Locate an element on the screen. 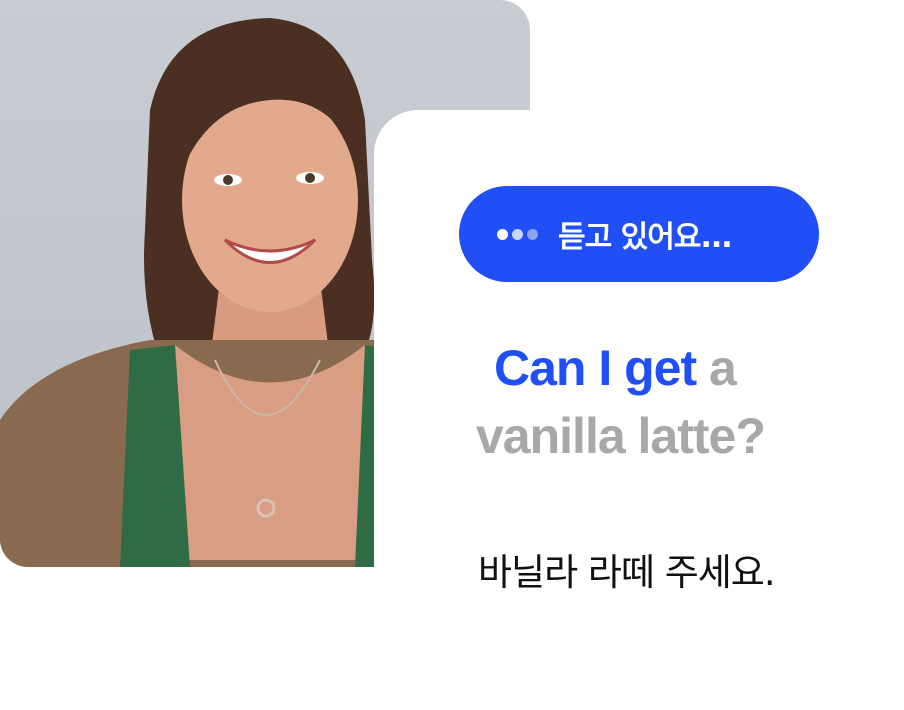 This screenshot has width=904, height=710. pending-text: a is located at coordinates (723, 368).